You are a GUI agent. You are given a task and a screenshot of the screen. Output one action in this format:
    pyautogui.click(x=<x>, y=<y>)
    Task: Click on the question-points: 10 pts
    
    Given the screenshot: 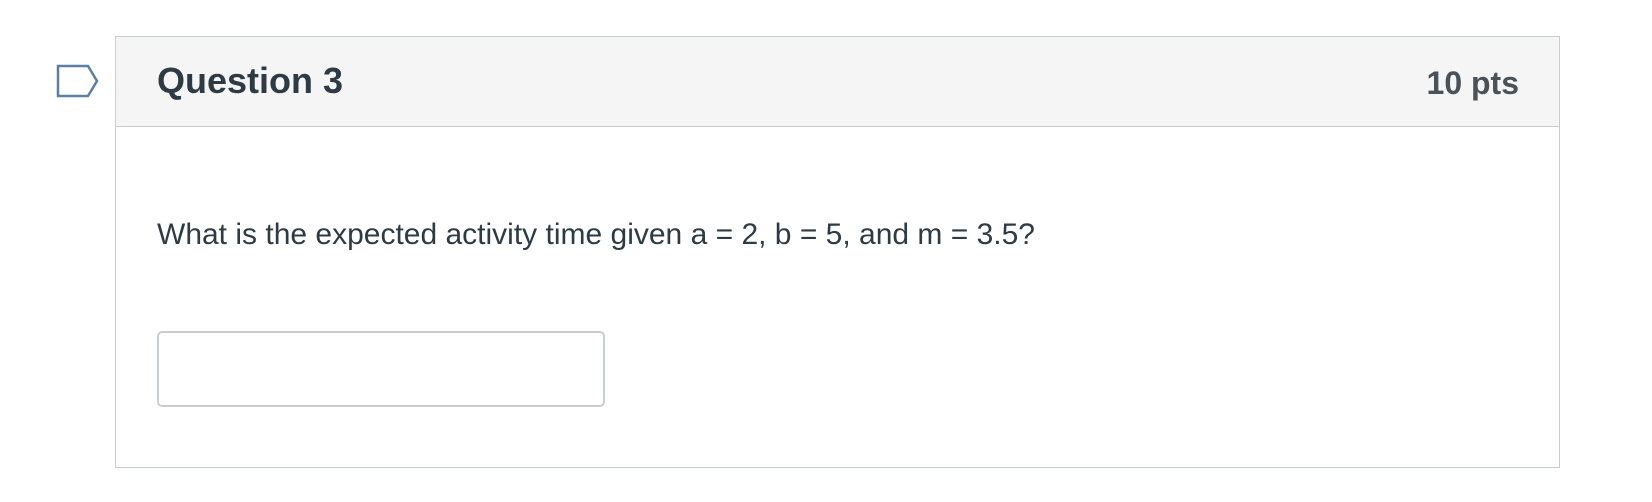 What is the action you would take?
    pyautogui.click(x=1472, y=83)
    